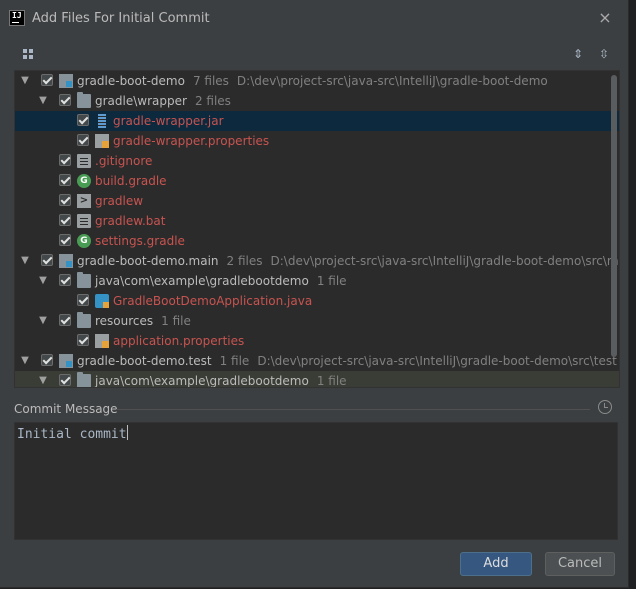 This screenshot has width=636, height=589. I want to click on separator, so click(353, 409).